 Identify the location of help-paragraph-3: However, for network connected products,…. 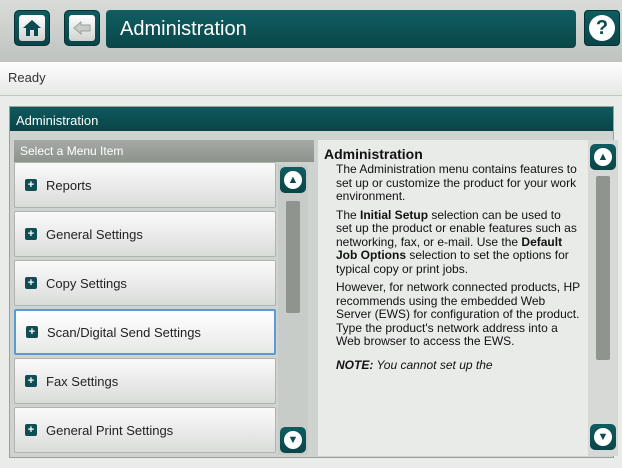
(458, 314).